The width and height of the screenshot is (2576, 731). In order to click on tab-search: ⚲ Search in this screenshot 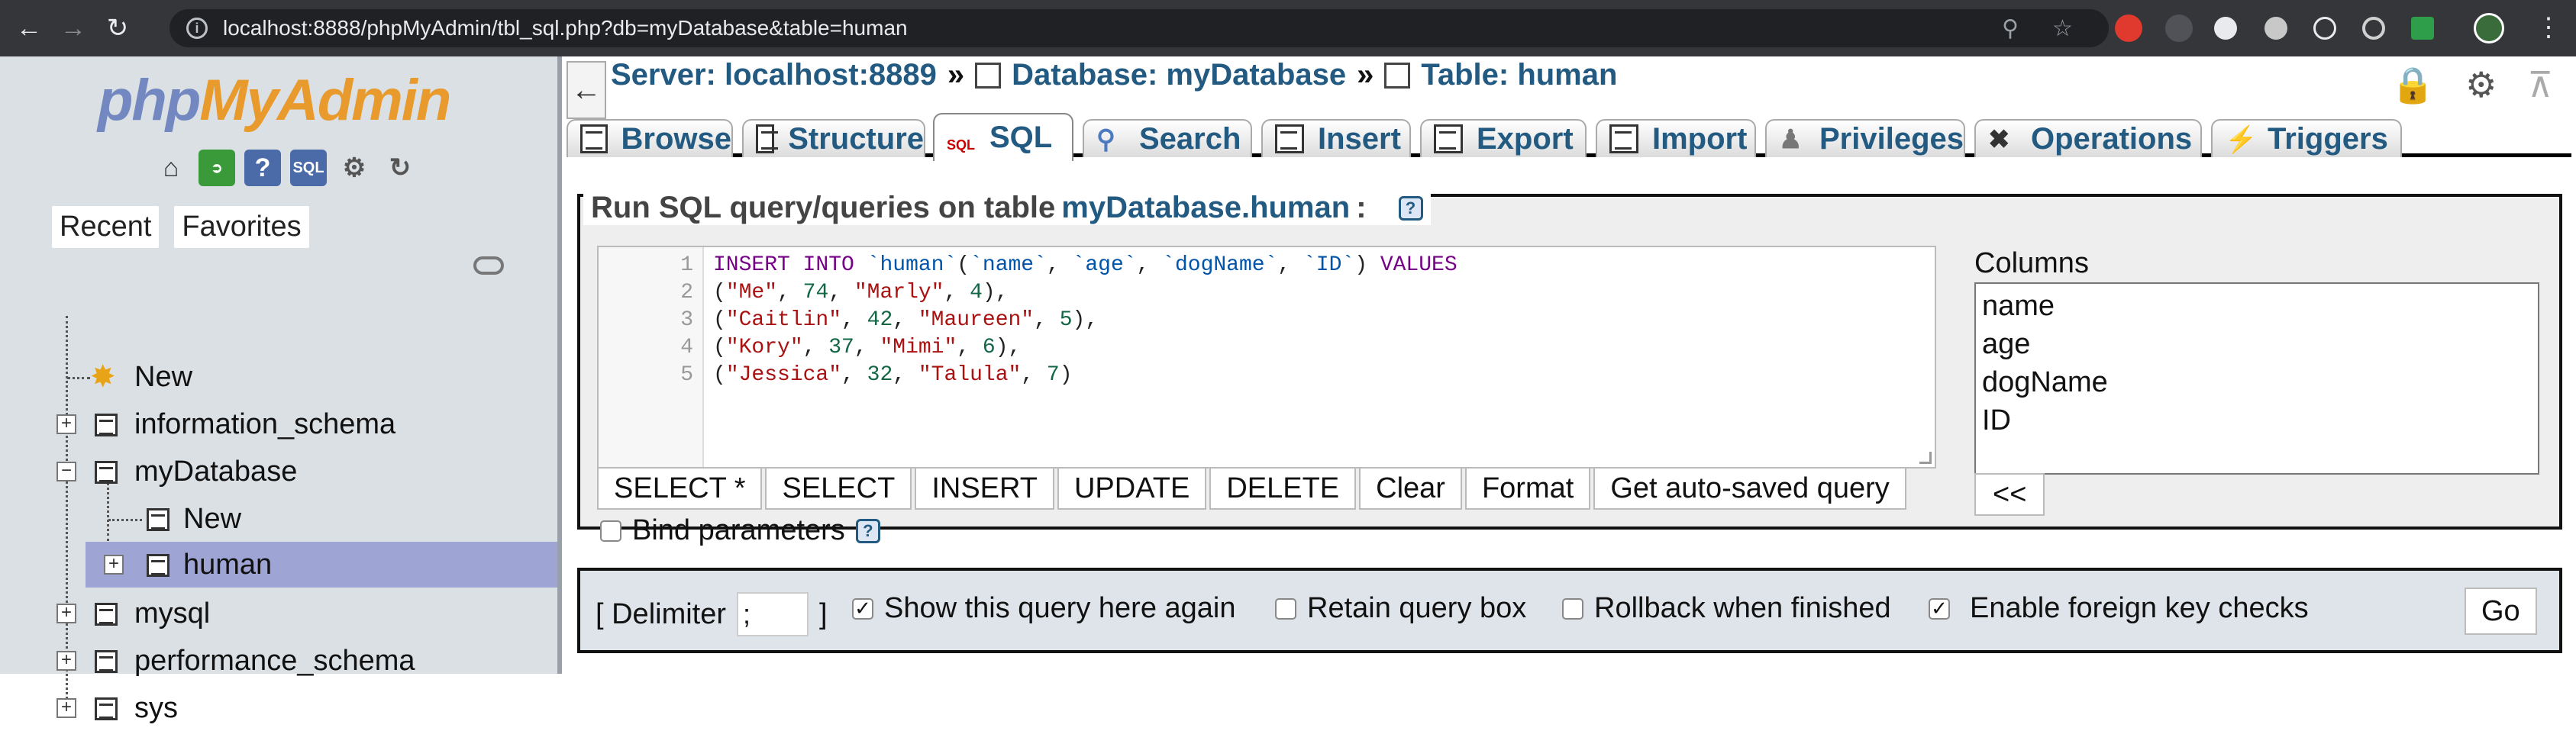, I will do `click(1167, 138)`.